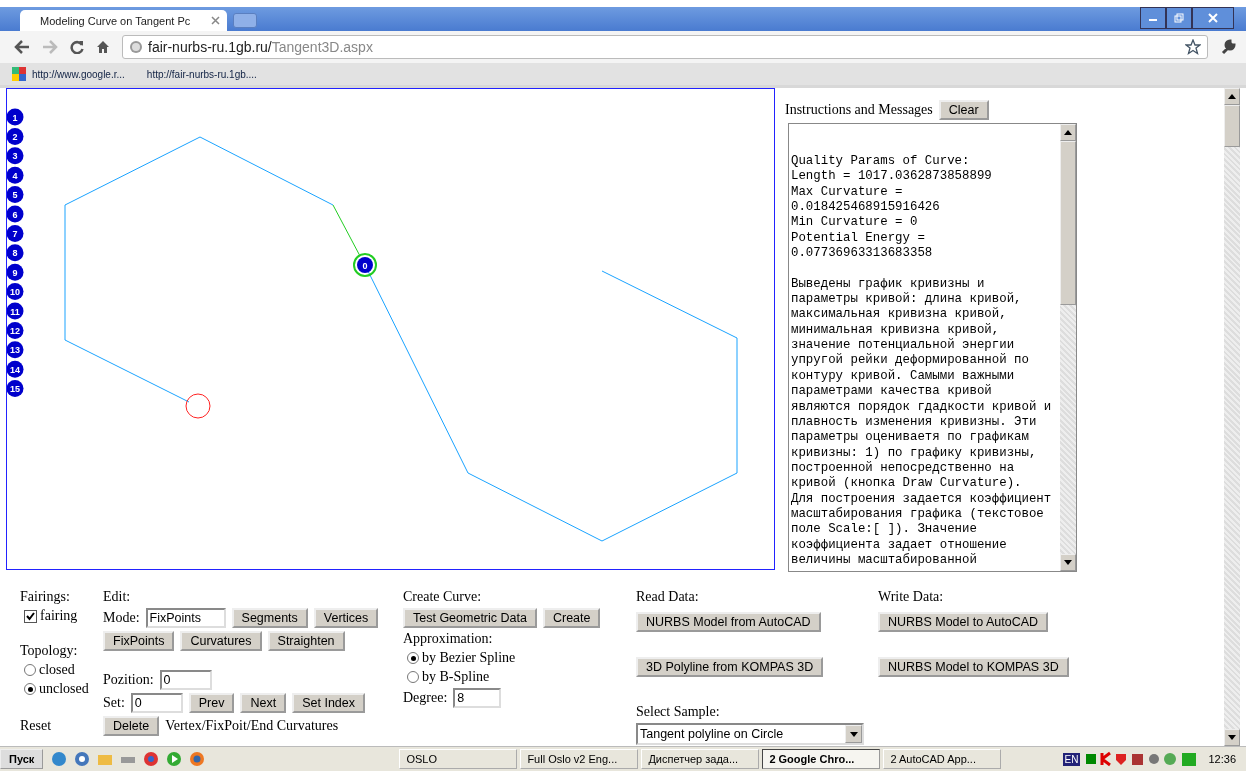 The image size is (1246, 771). I want to click on import-button: NURBS Model from AutoCAD, so click(728, 622).